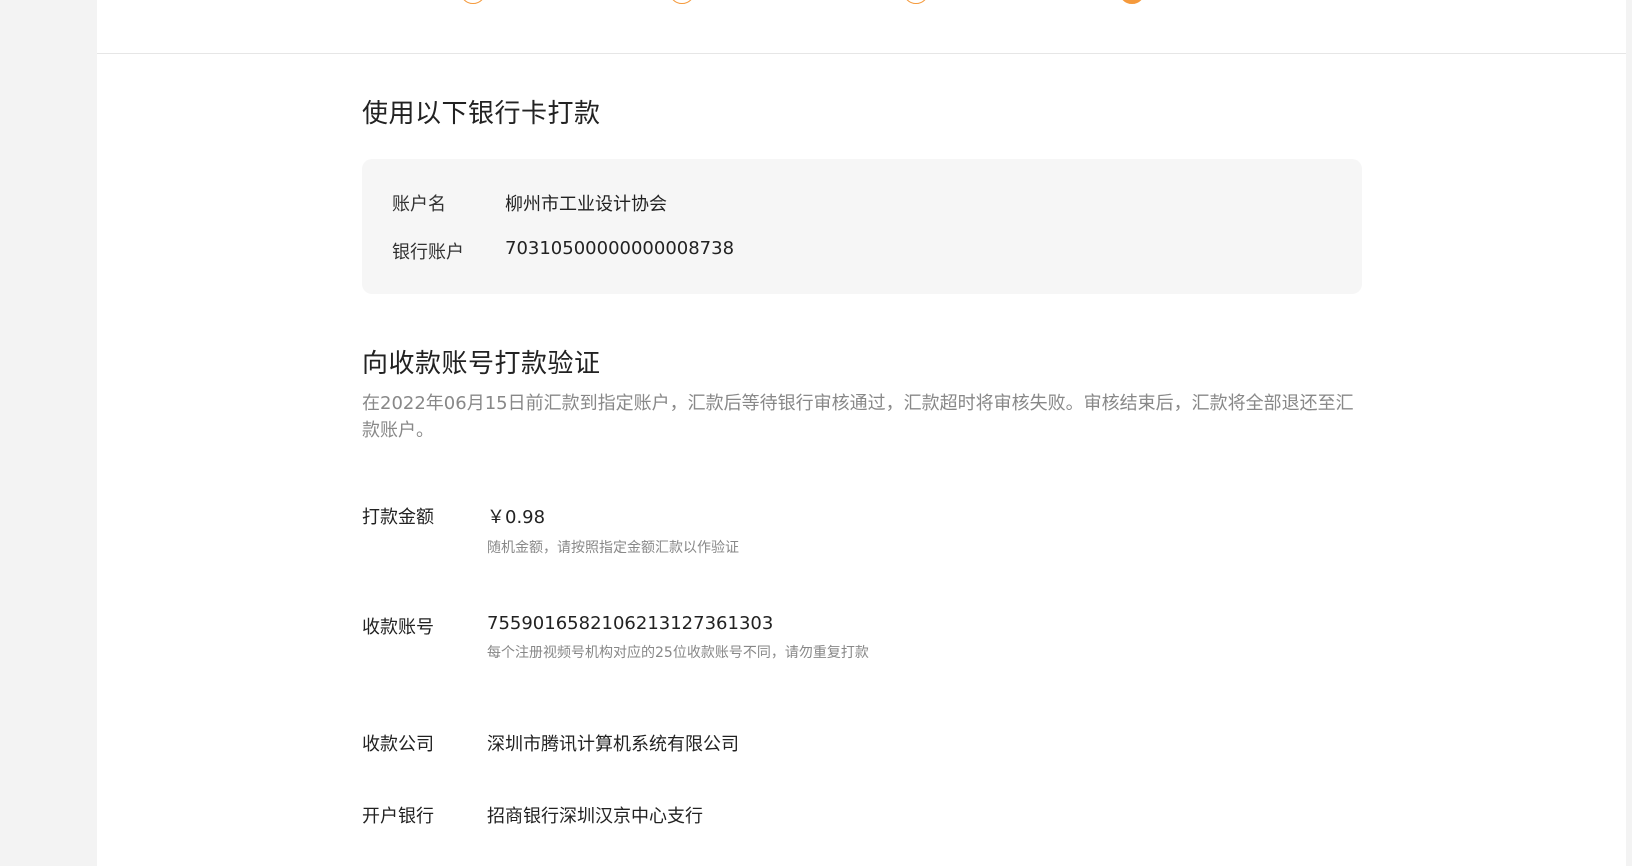 The image size is (1632, 866). I want to click on step-4-indicator-active, so click(1132, 2).